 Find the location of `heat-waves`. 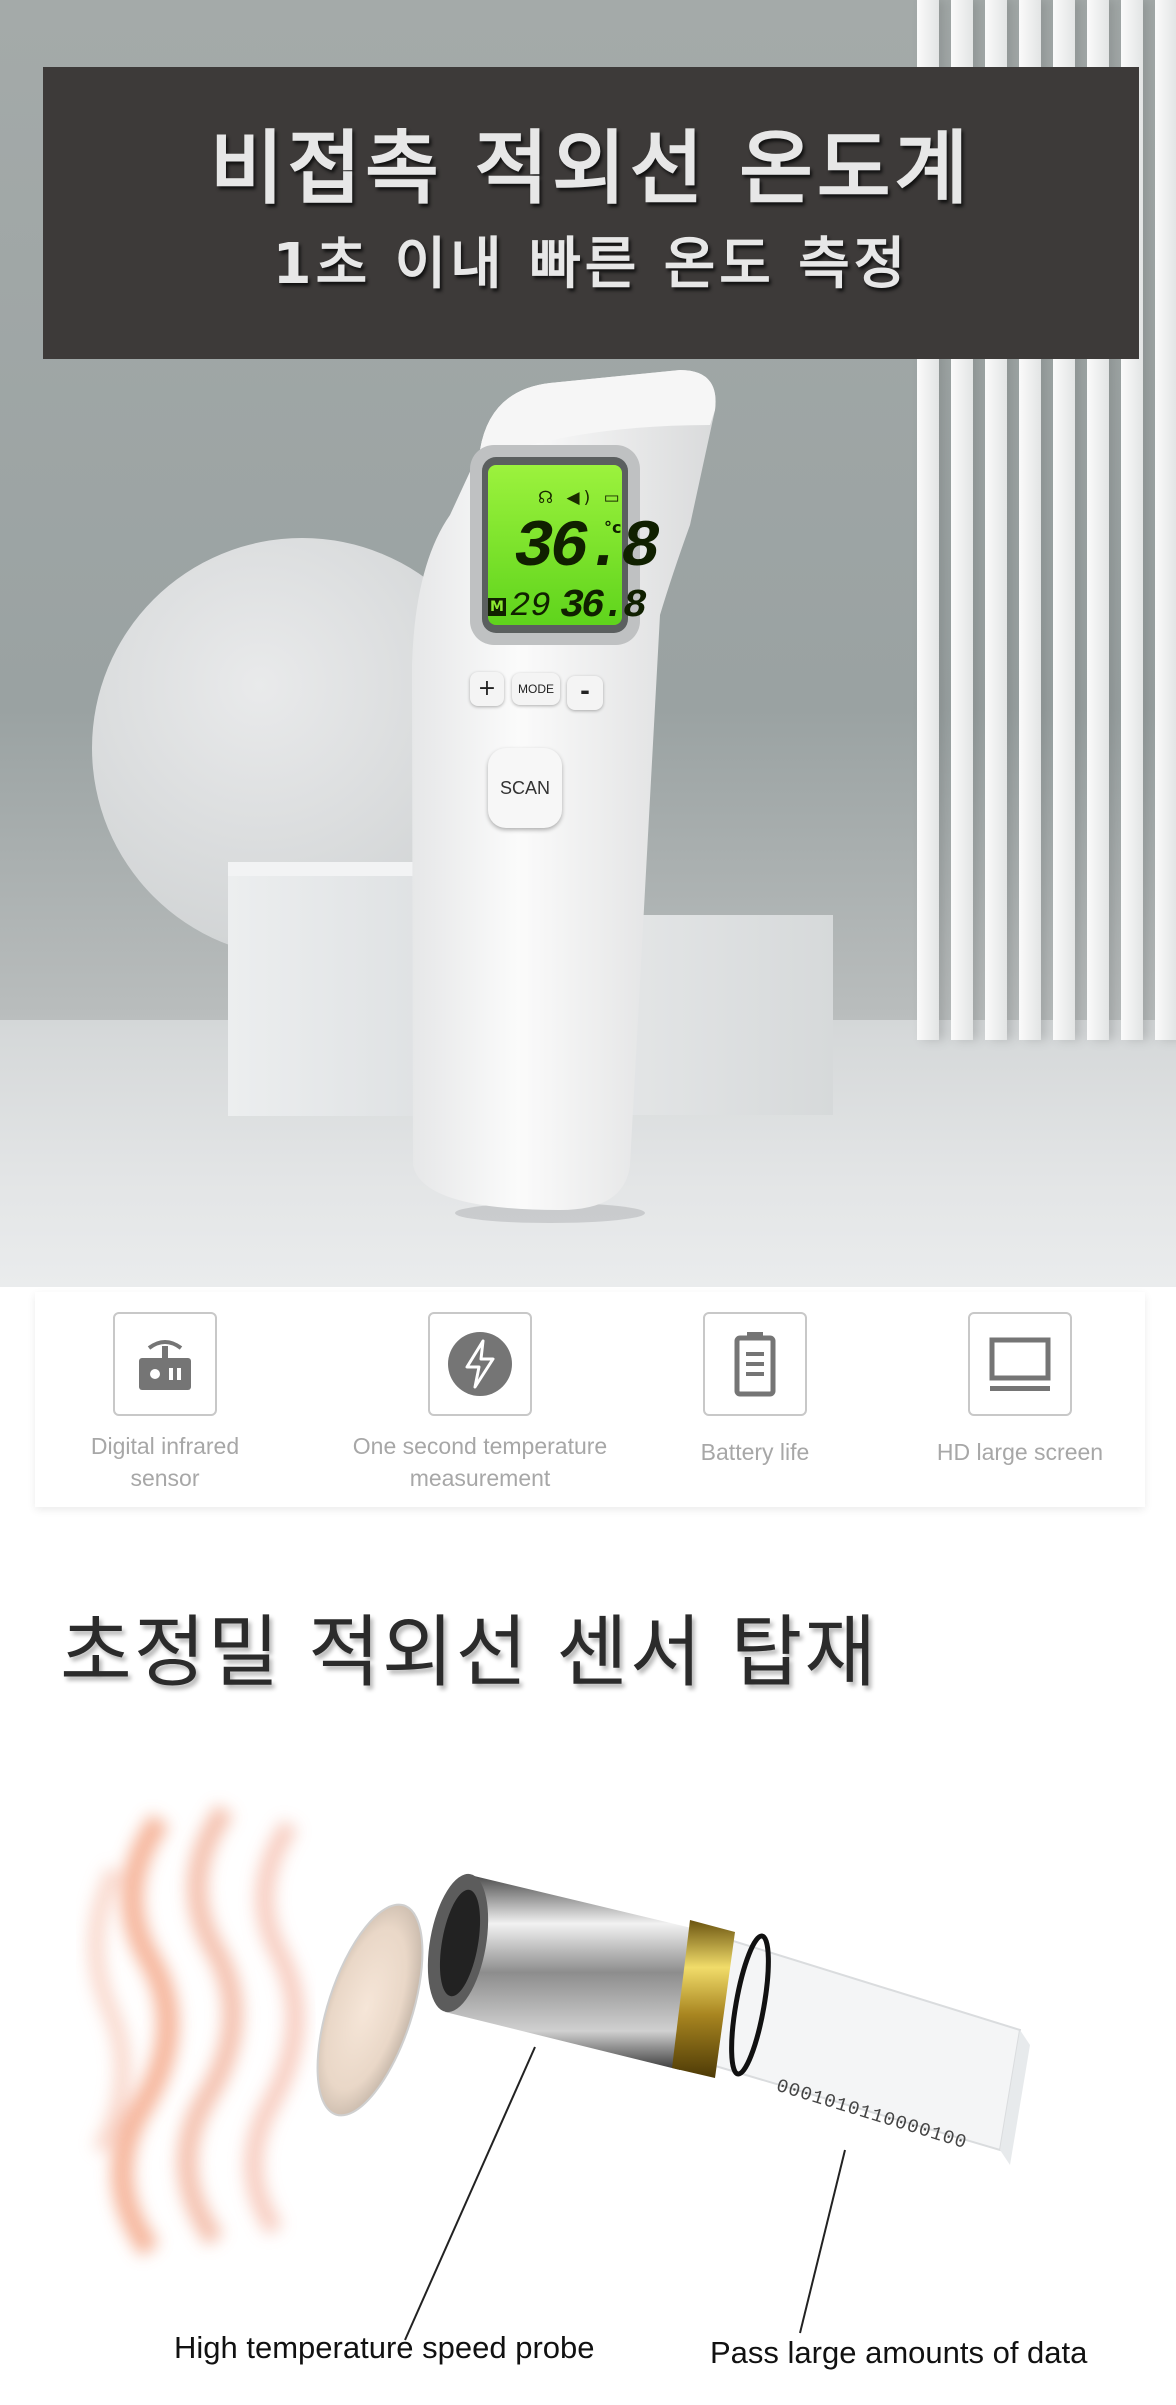

heat-waves is located at coordinates (196, 2030).